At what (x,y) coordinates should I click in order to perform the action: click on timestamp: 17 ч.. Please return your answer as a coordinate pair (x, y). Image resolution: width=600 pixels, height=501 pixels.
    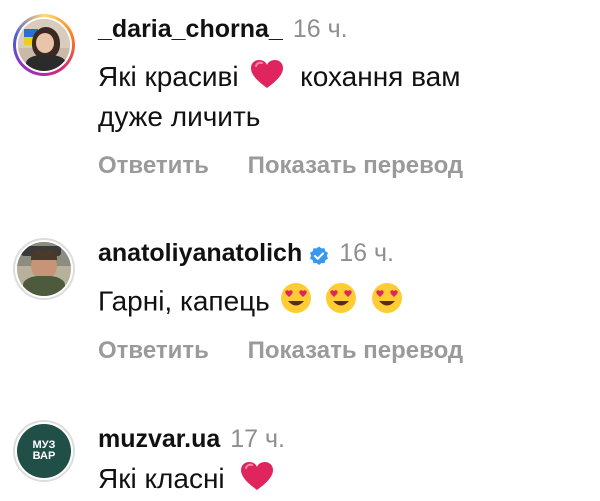
    Looking at the image, I should click on (258, 439).